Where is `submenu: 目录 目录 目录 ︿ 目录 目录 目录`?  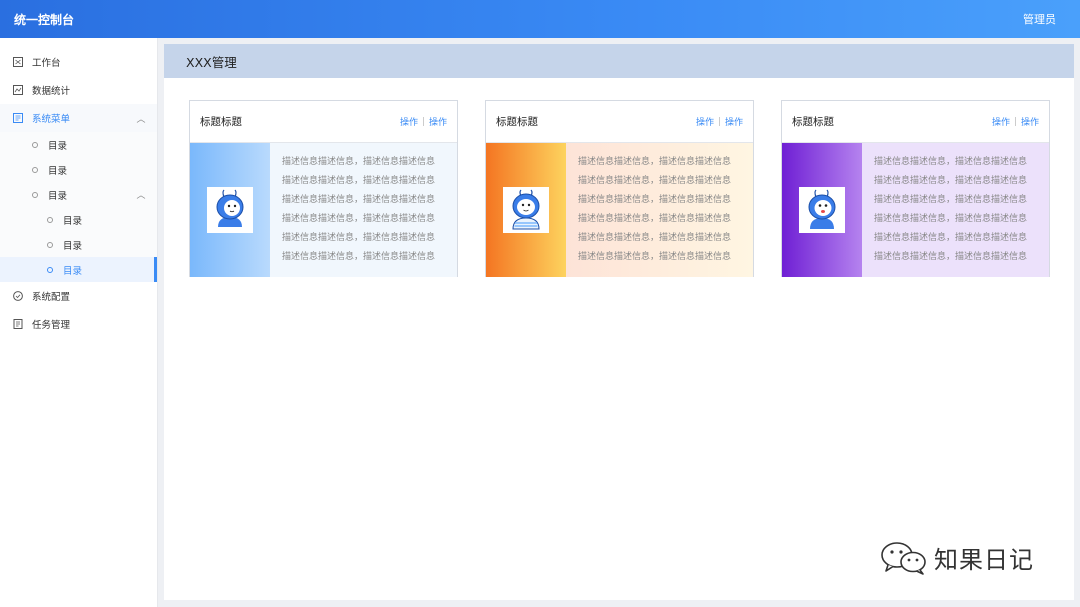
submenu: 目录 目录 目录 ︿ 目录 目录 目录 is located at coordinates (78, 207).